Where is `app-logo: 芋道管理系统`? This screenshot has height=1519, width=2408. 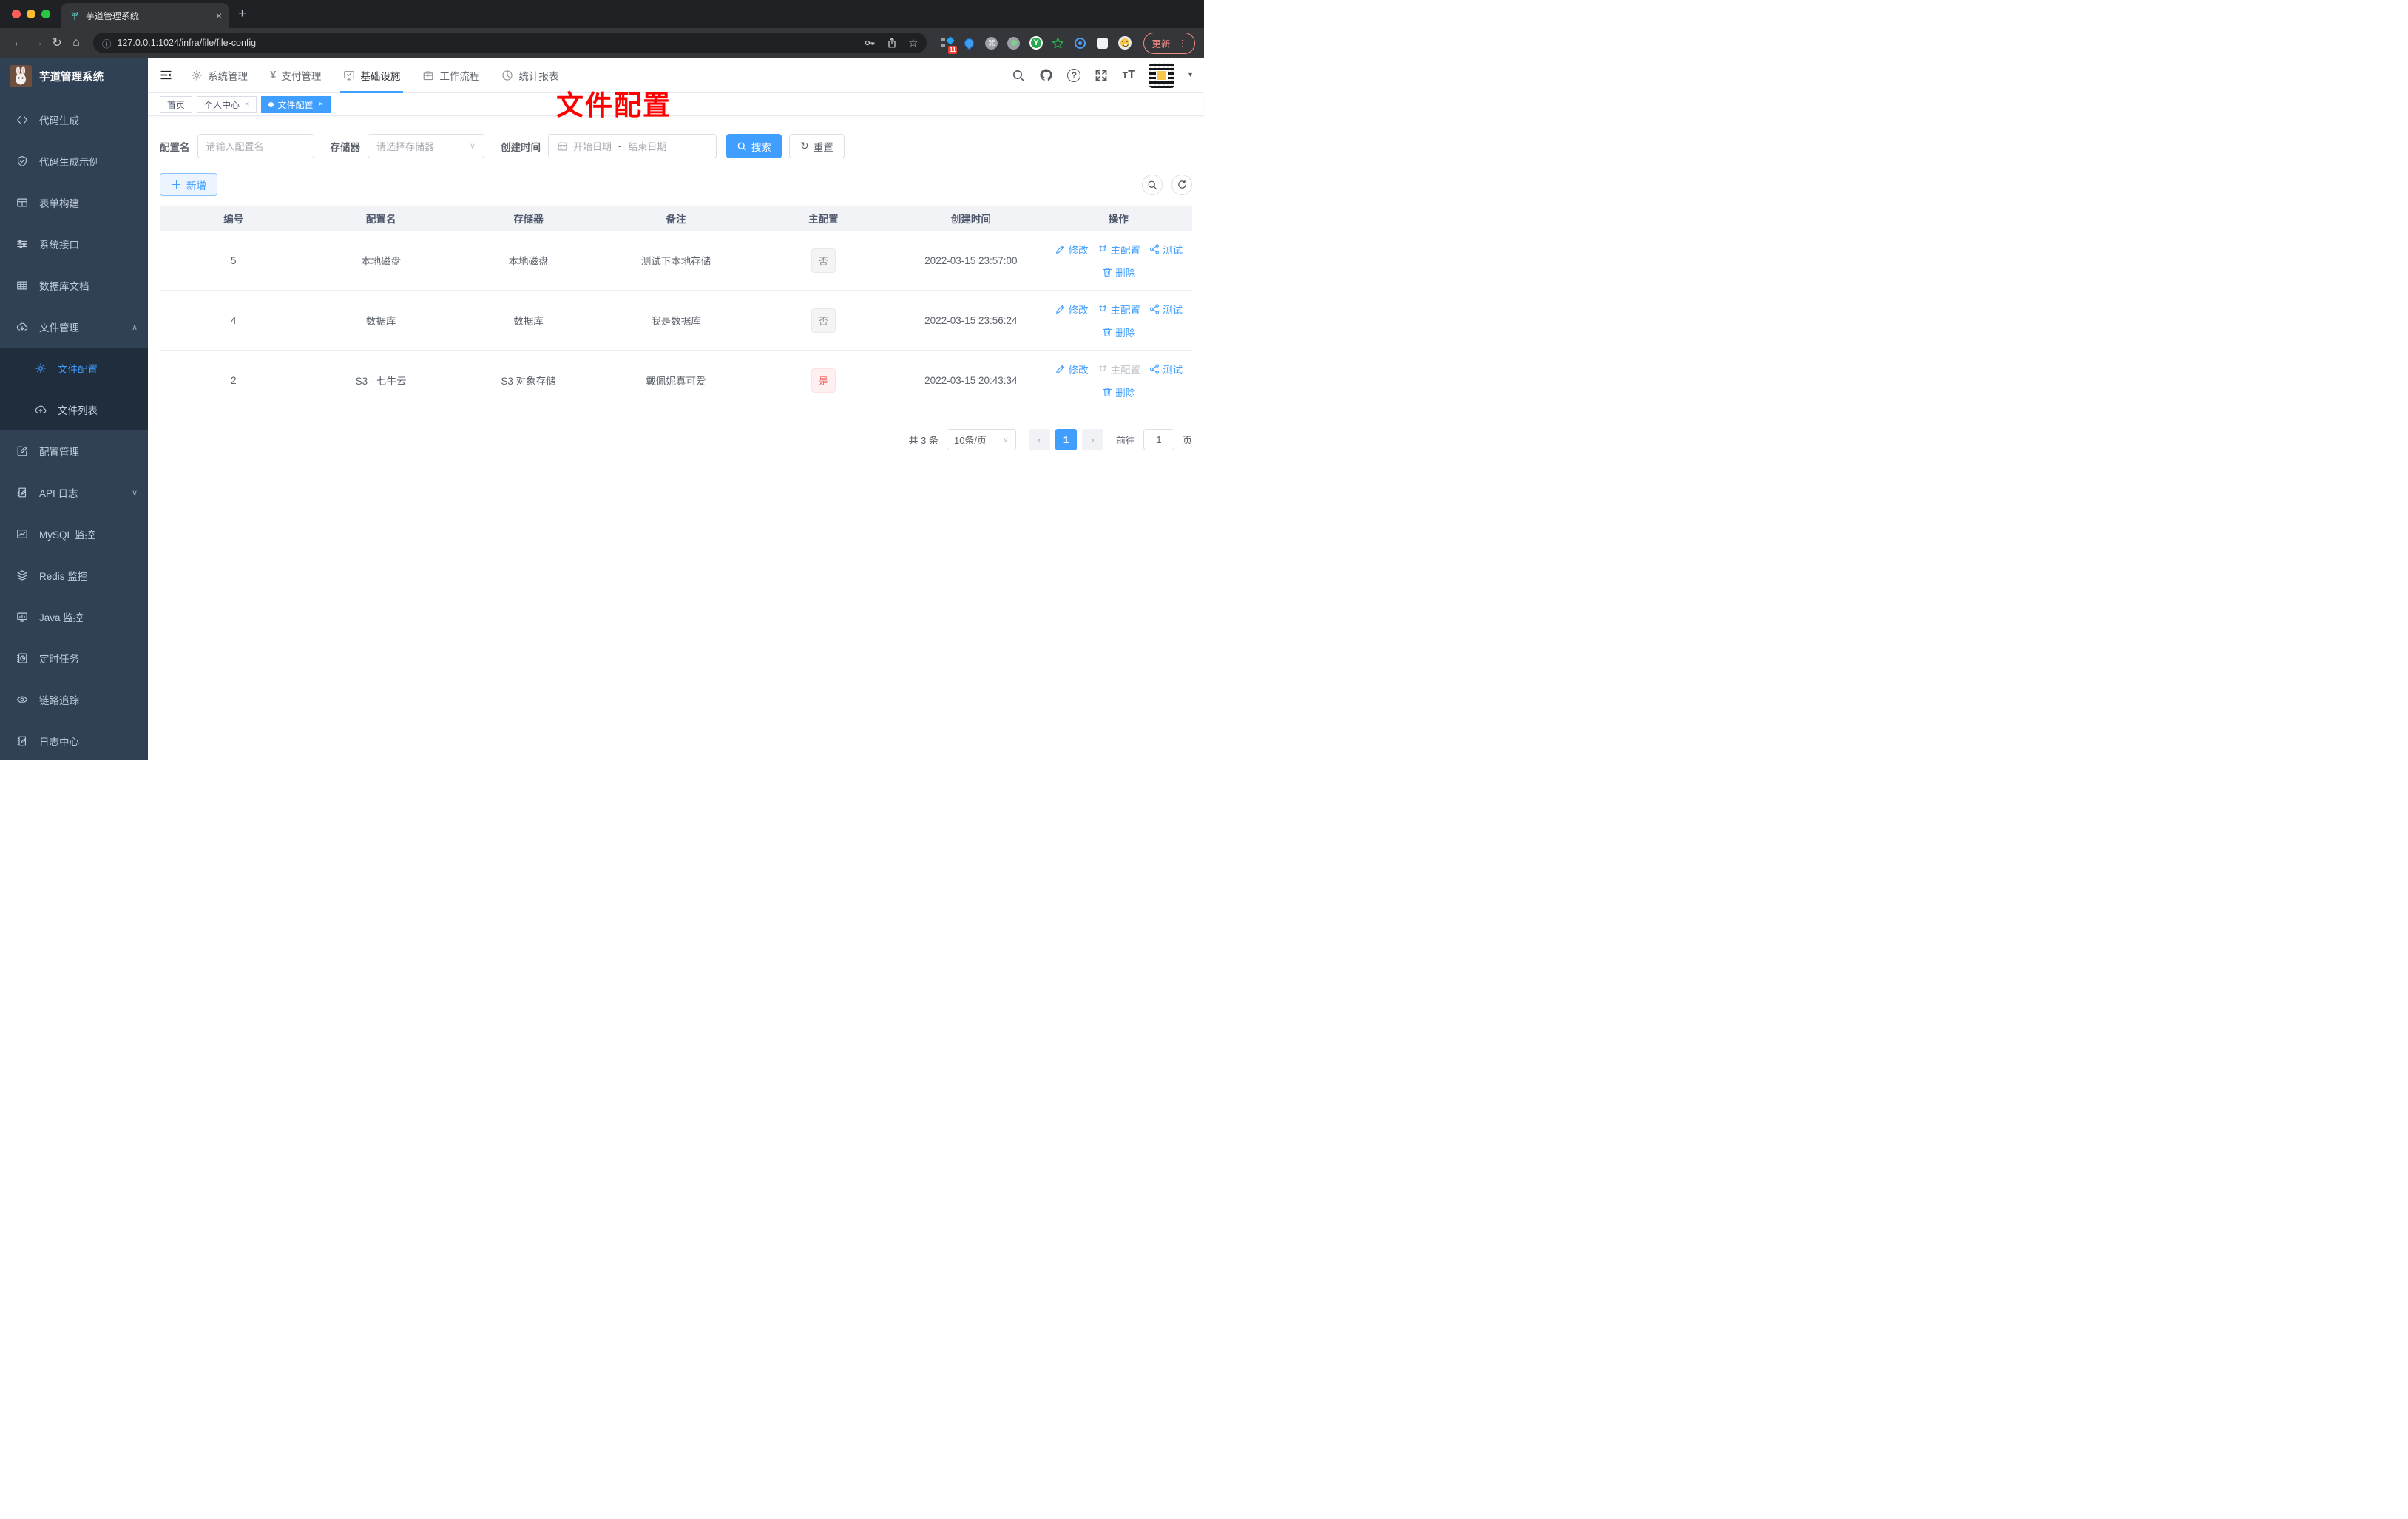 app-logo: 芋道管理系统 is located at coordinates (74, 76).